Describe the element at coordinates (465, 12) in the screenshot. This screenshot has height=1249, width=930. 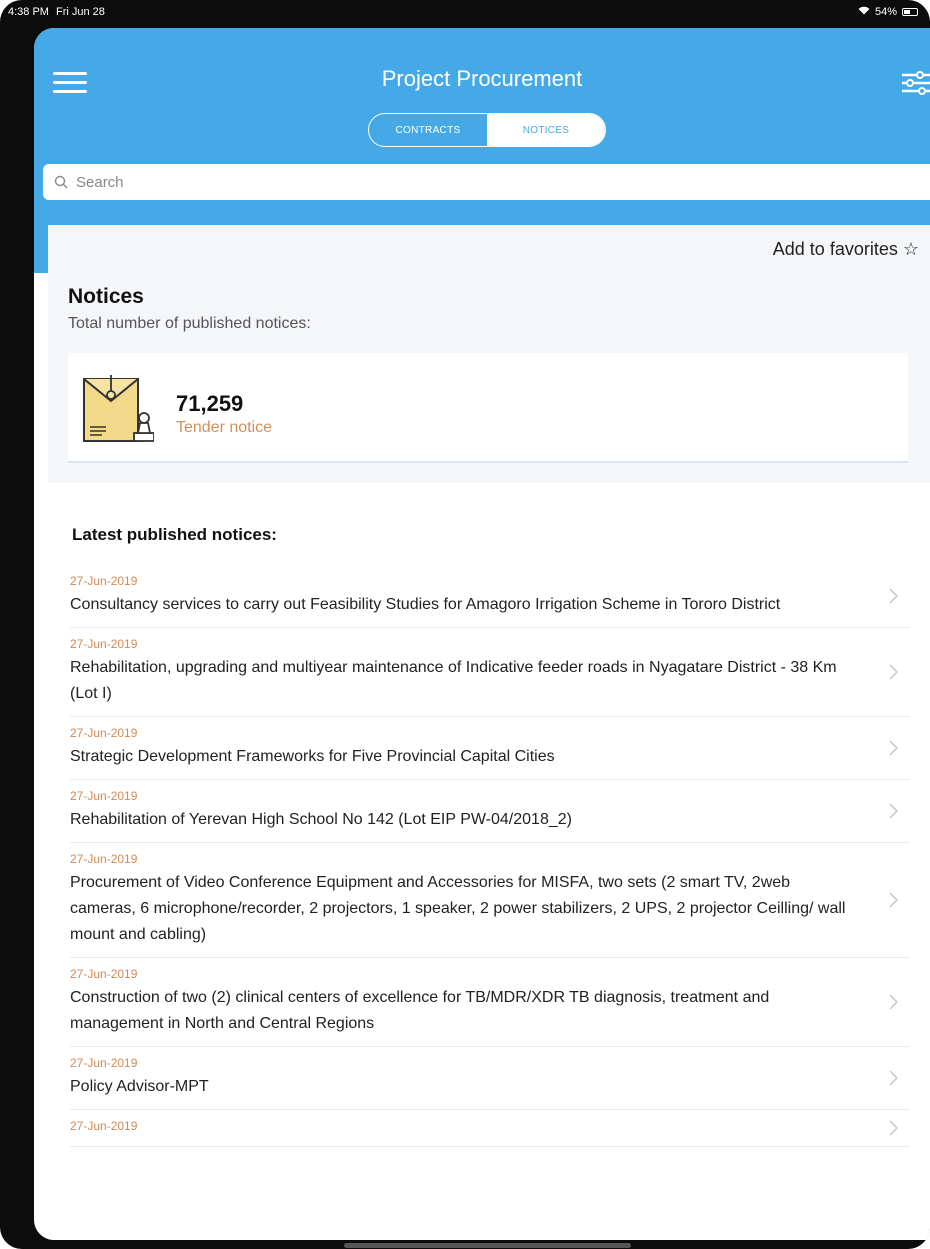
I see `status-bar: 4:38 PM Fri Jun 28 54%` at that location.